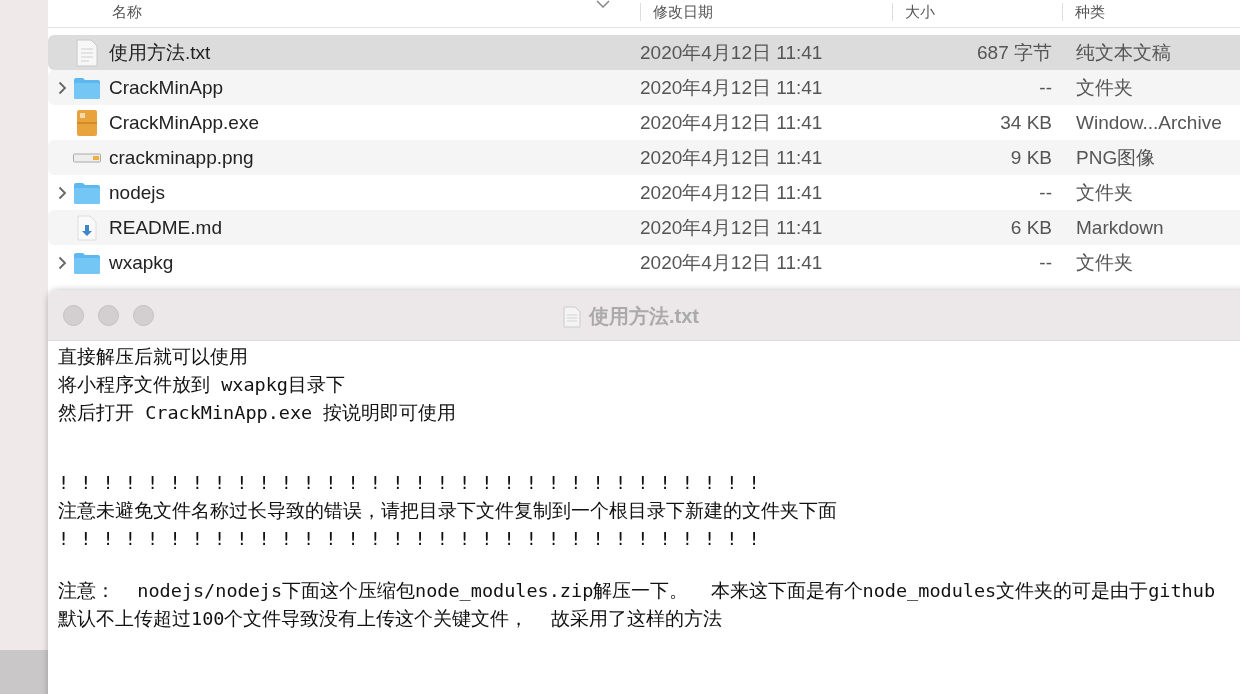 This screenshot has height=694, width=1240. I want to click on text-line: 然后打开 CrackMinApp.exe 按说明即可使用, so click(258, 413).